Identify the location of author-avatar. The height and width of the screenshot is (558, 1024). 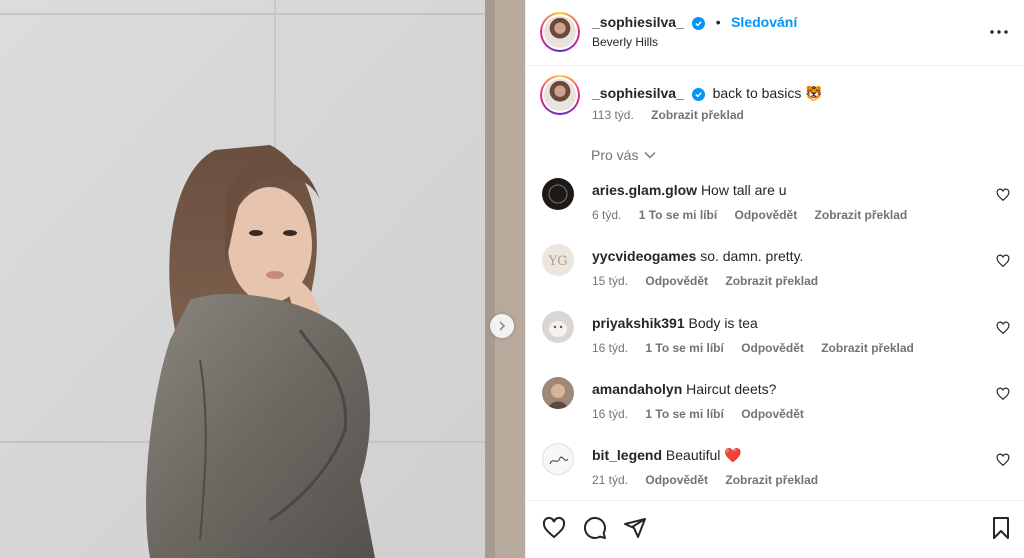
(560, 32).